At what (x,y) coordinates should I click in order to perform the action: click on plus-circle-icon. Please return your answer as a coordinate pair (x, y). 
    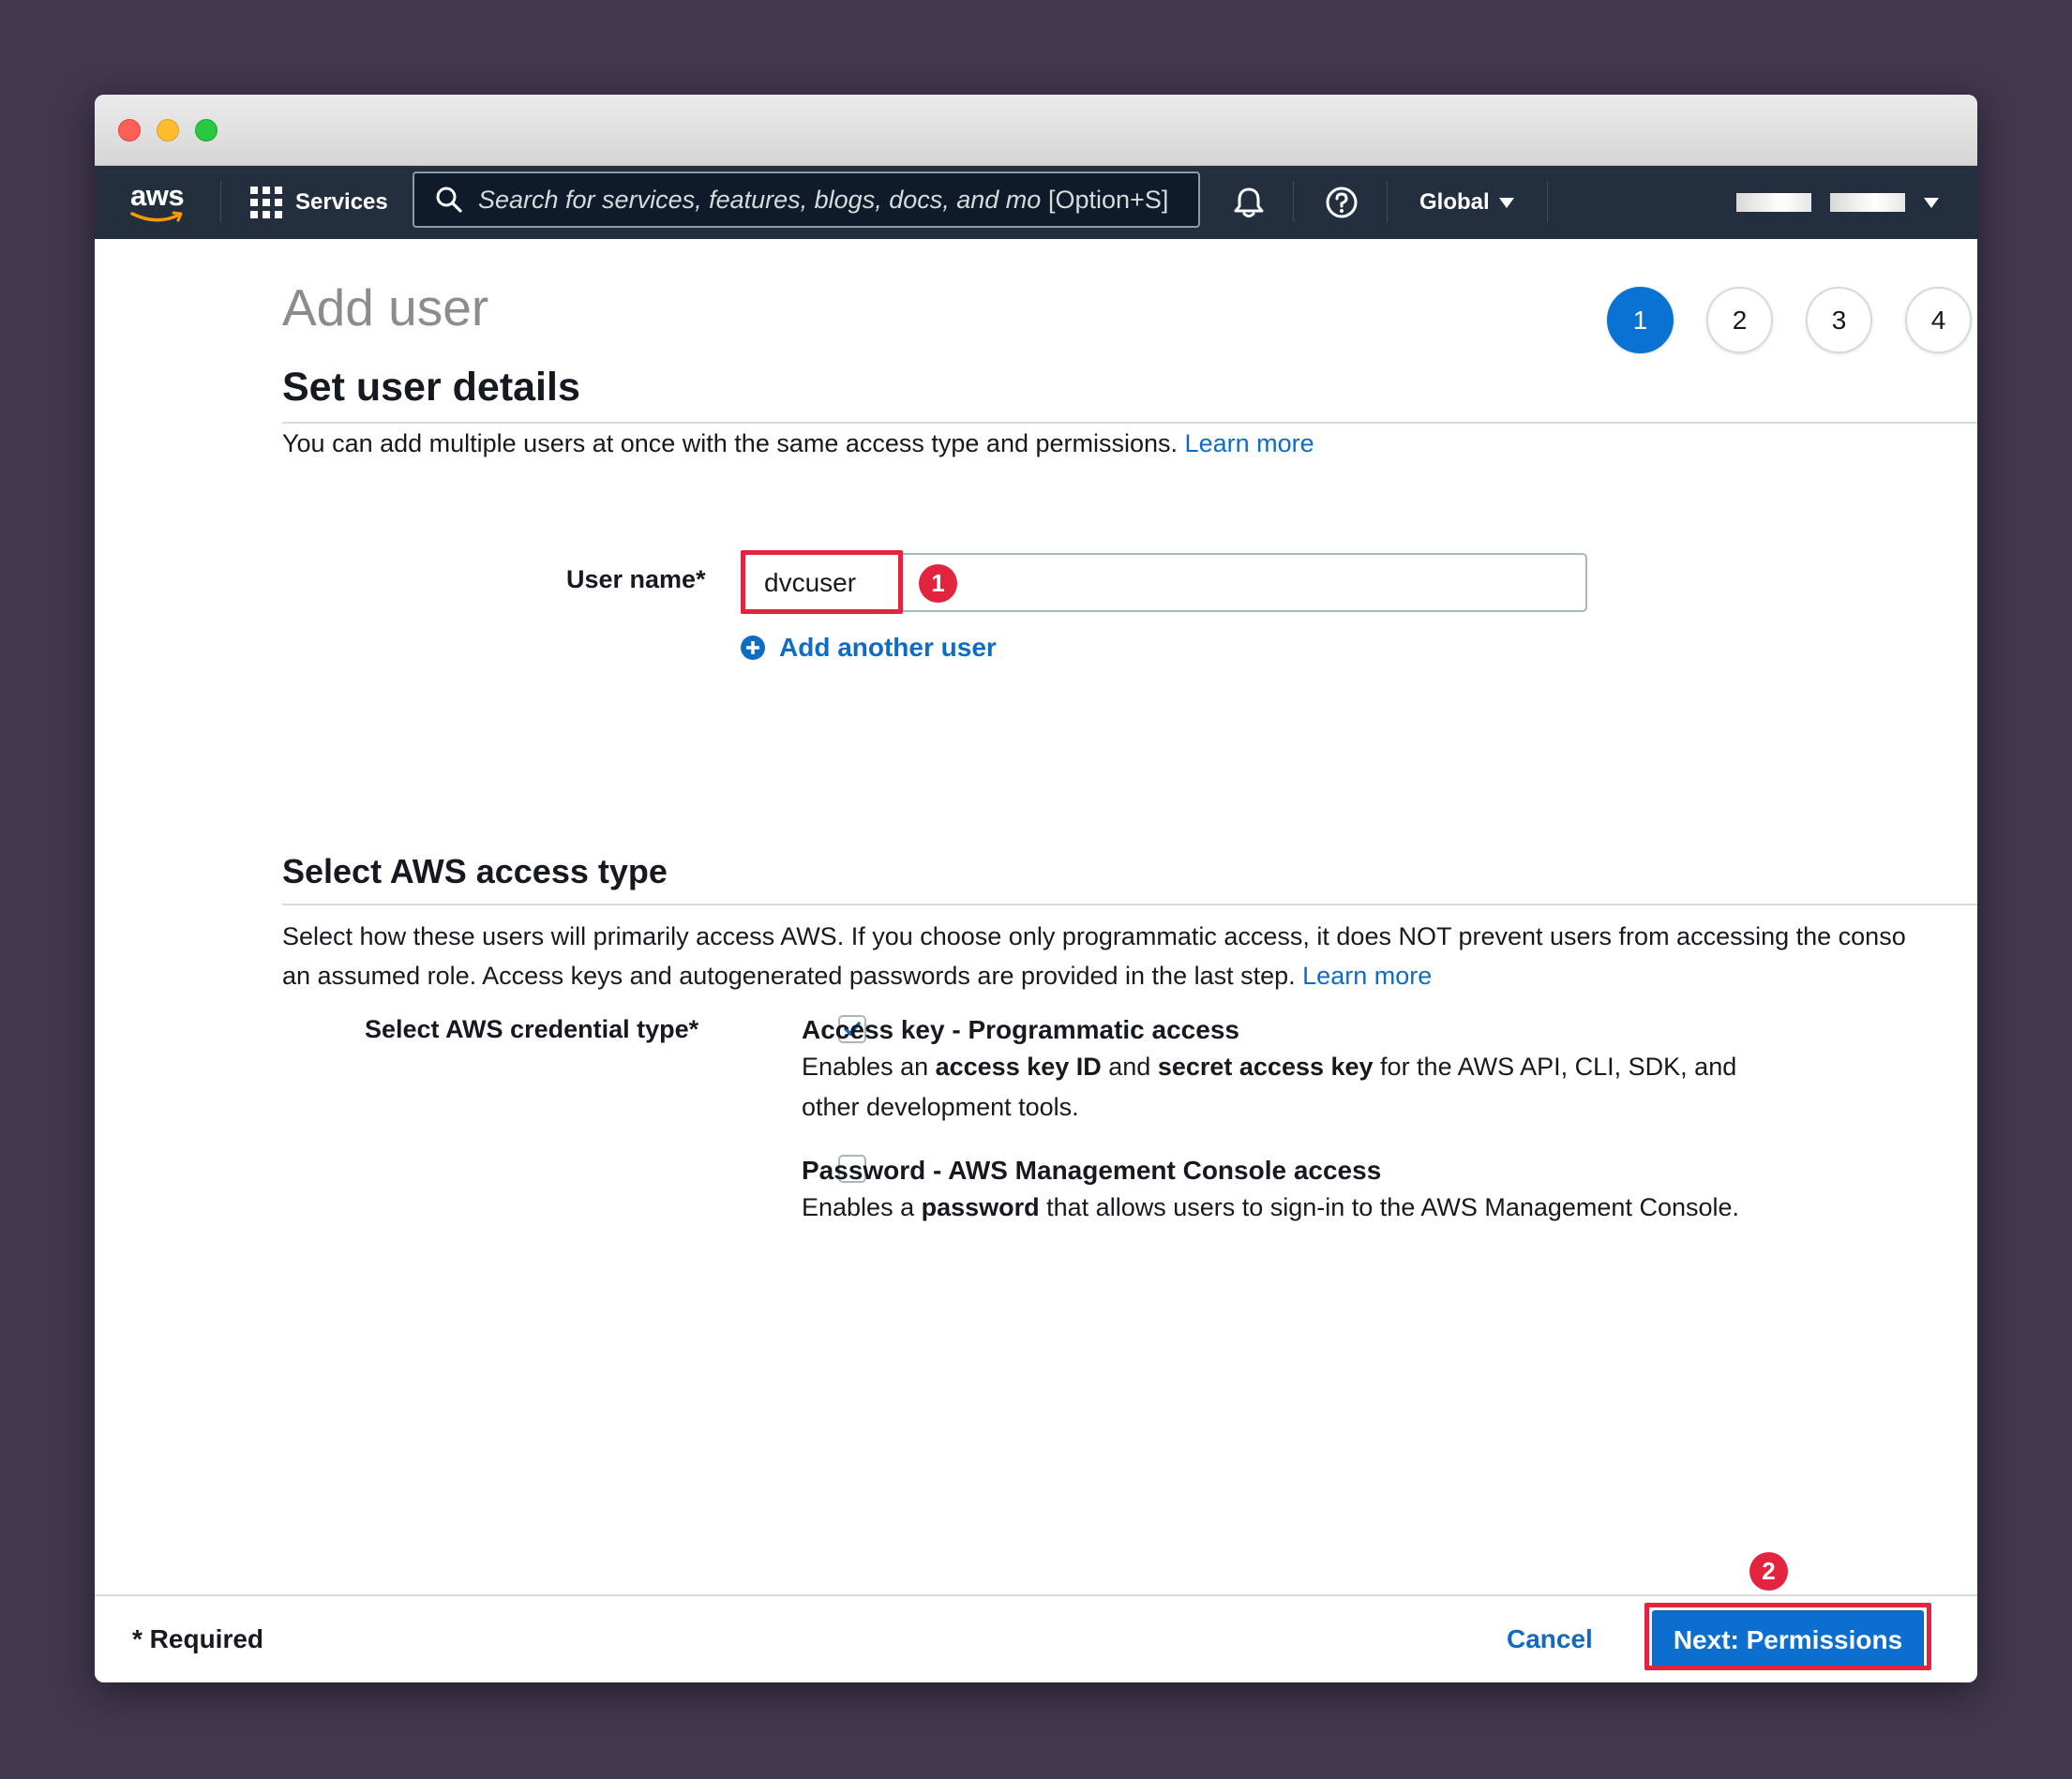
    Looking at the image, I should click on (753, 647).